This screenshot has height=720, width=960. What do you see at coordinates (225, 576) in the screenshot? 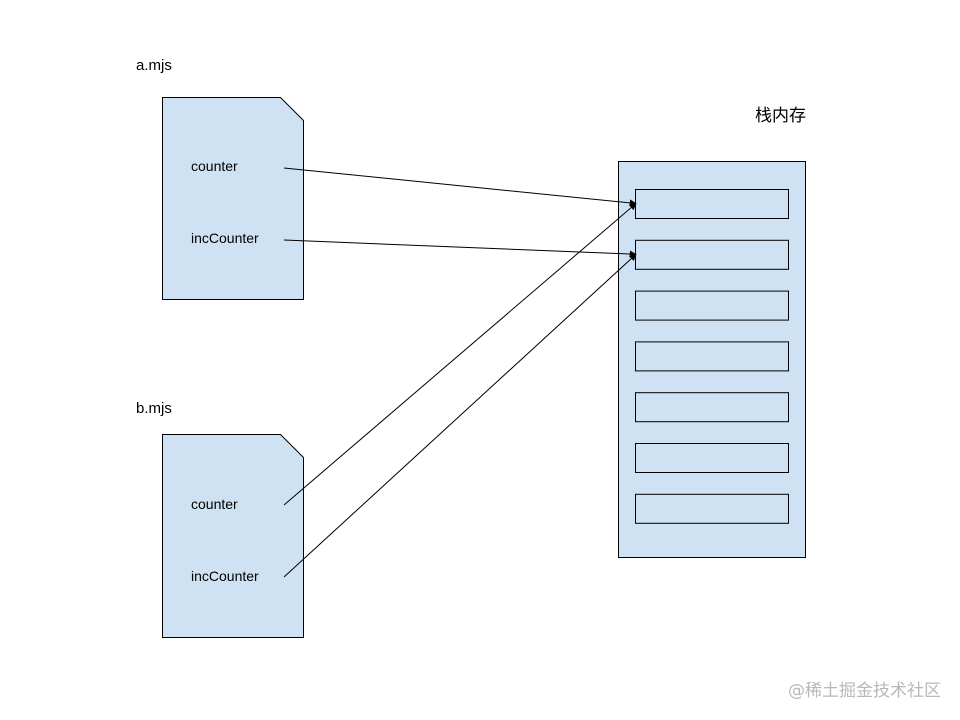
I see `module-b-export-inccounter: incCounter` at bounding box center [225, 576].